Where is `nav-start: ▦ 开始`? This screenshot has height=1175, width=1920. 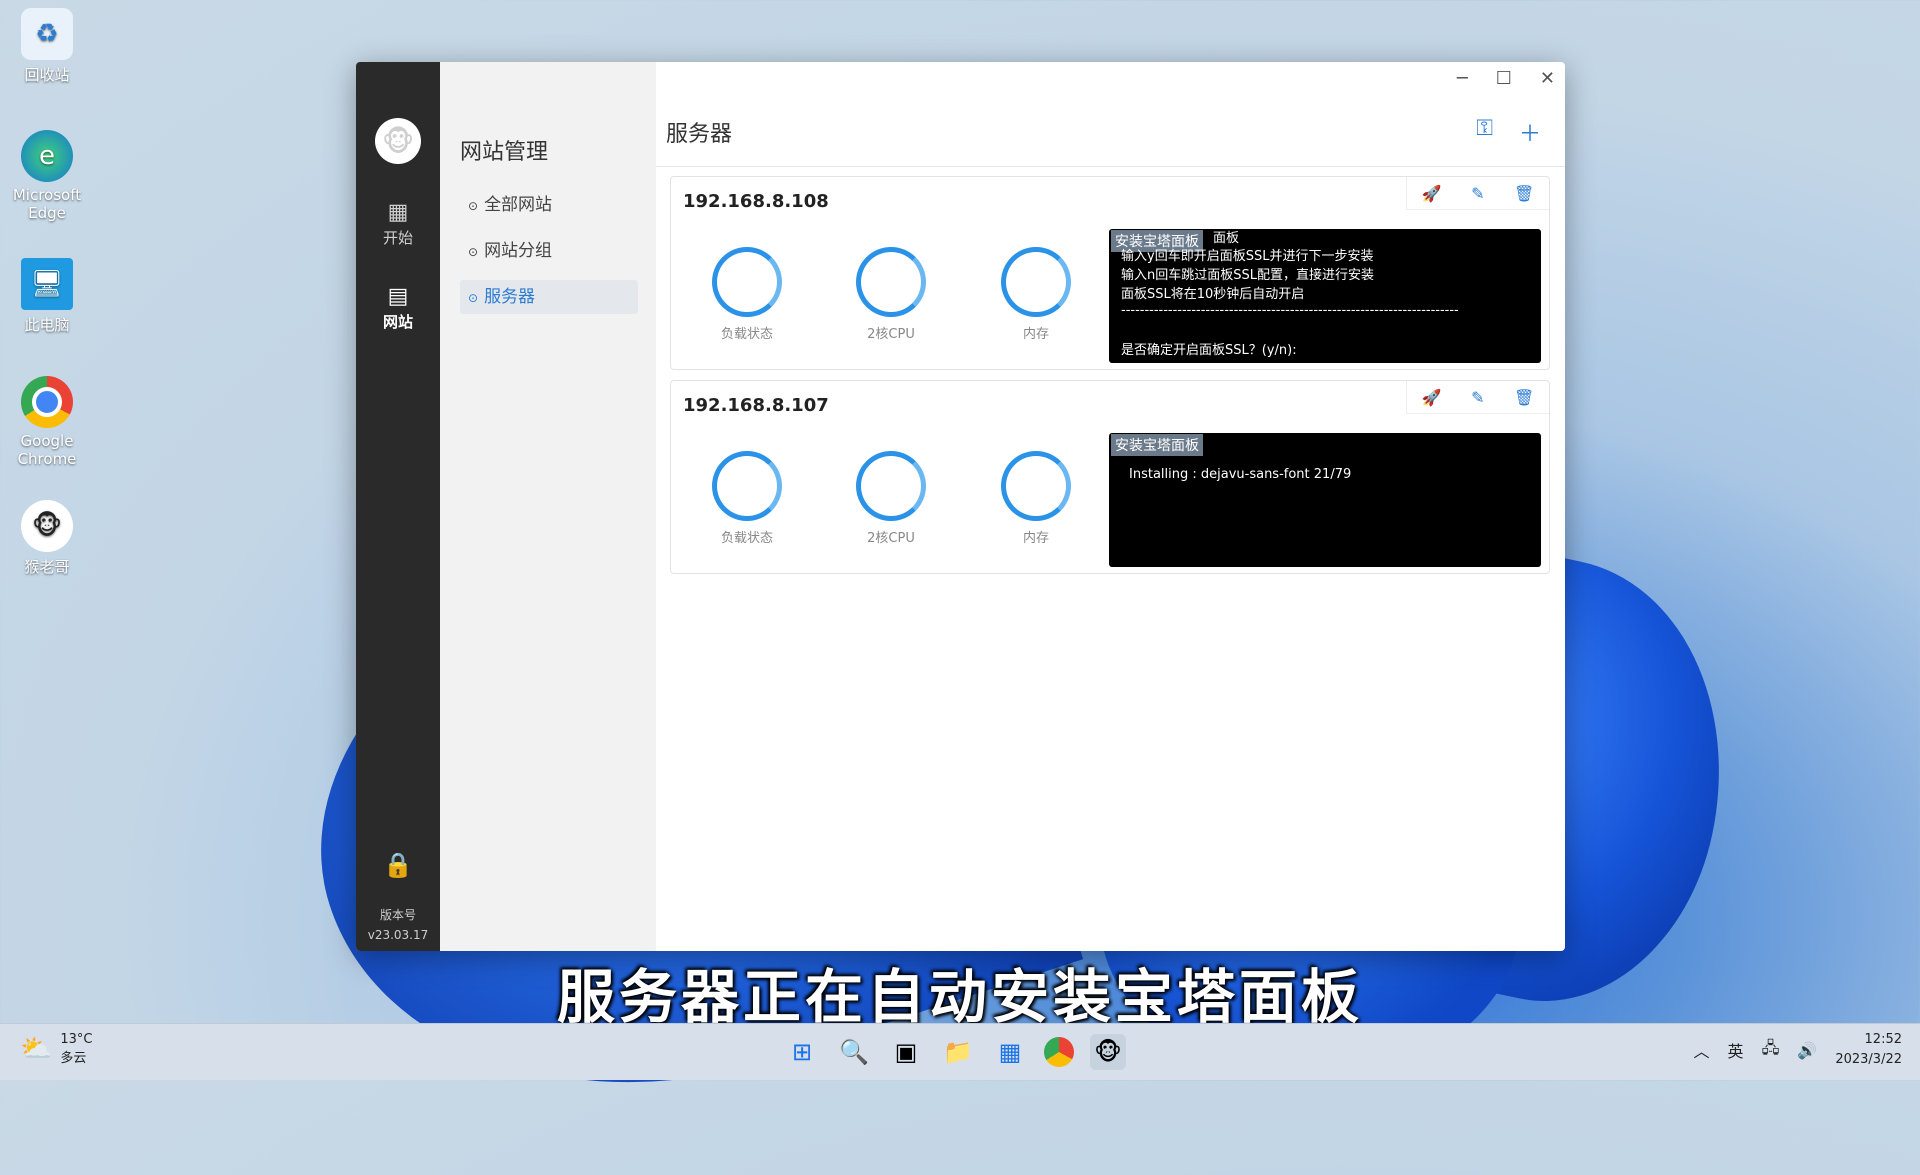 nav-start: ▦ 开始 is located at coordinates (398, 224).